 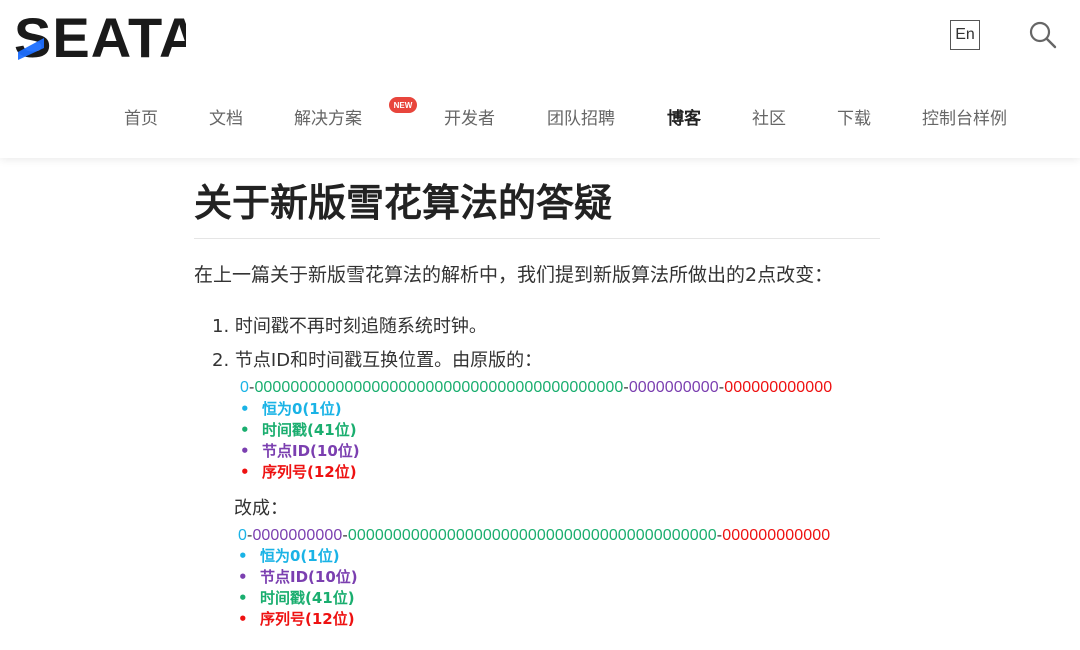 I want to click on list-item: 2. 节点ID和时间戳互换位置。由原版的：, so click(x=377, y=360).